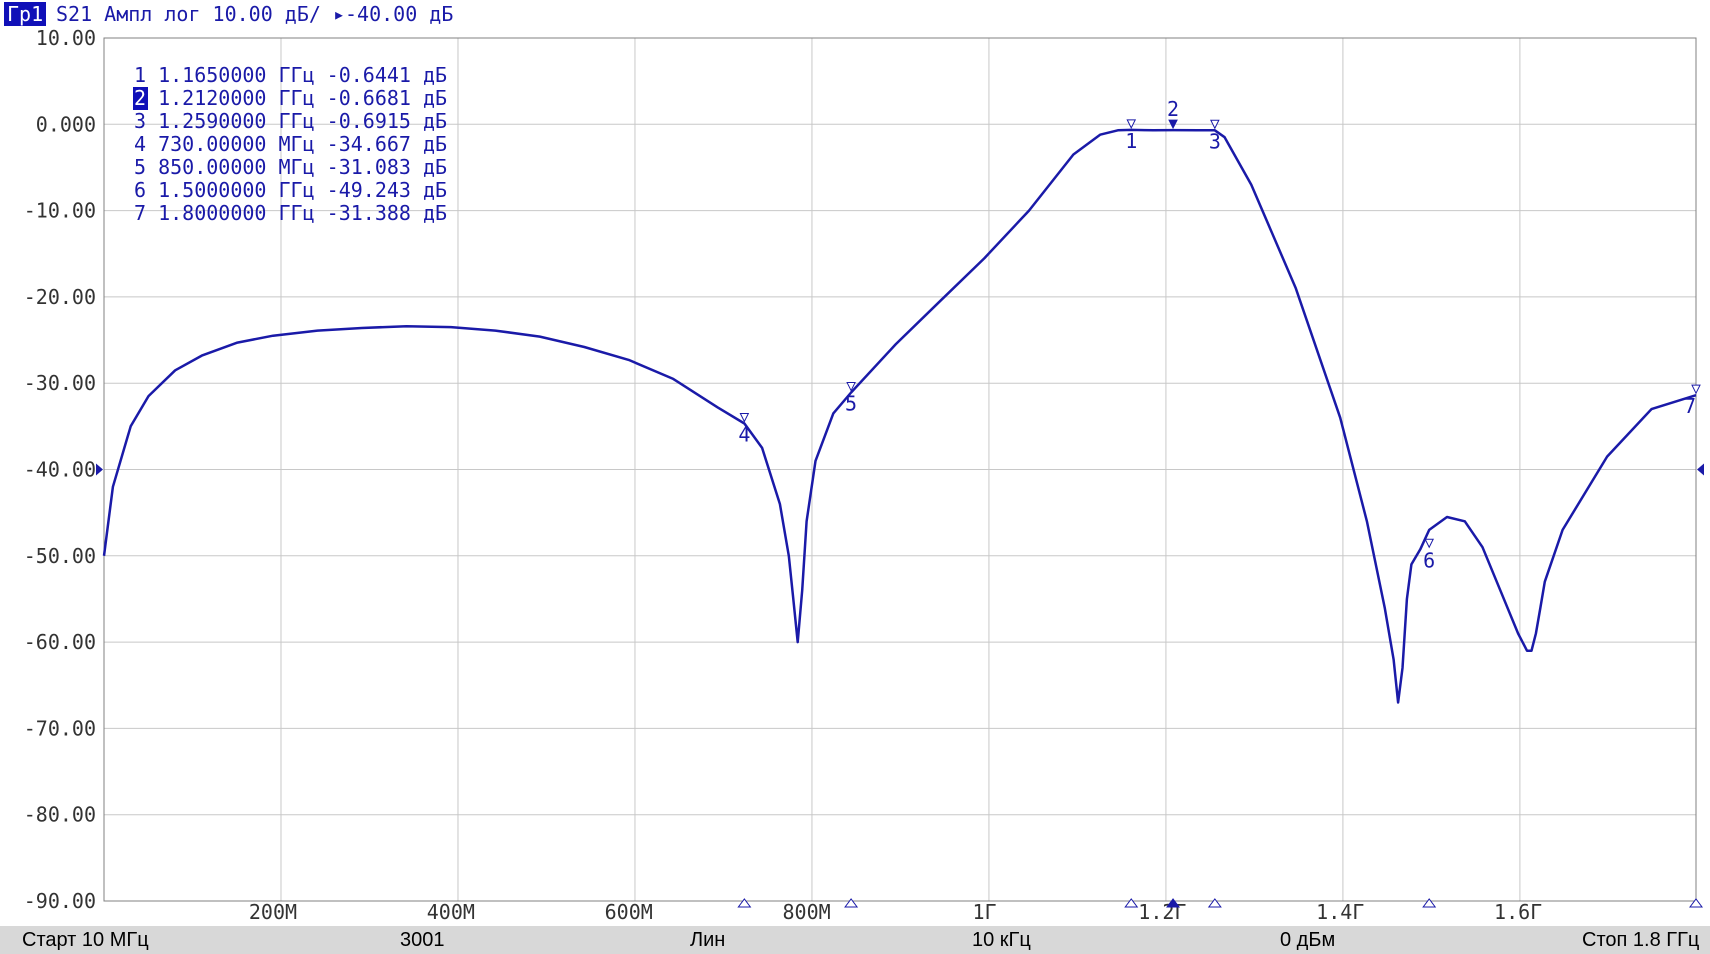 This screenshot has height=954, width=1710. I want to click on marker-label: 3, so click(1215, 141).